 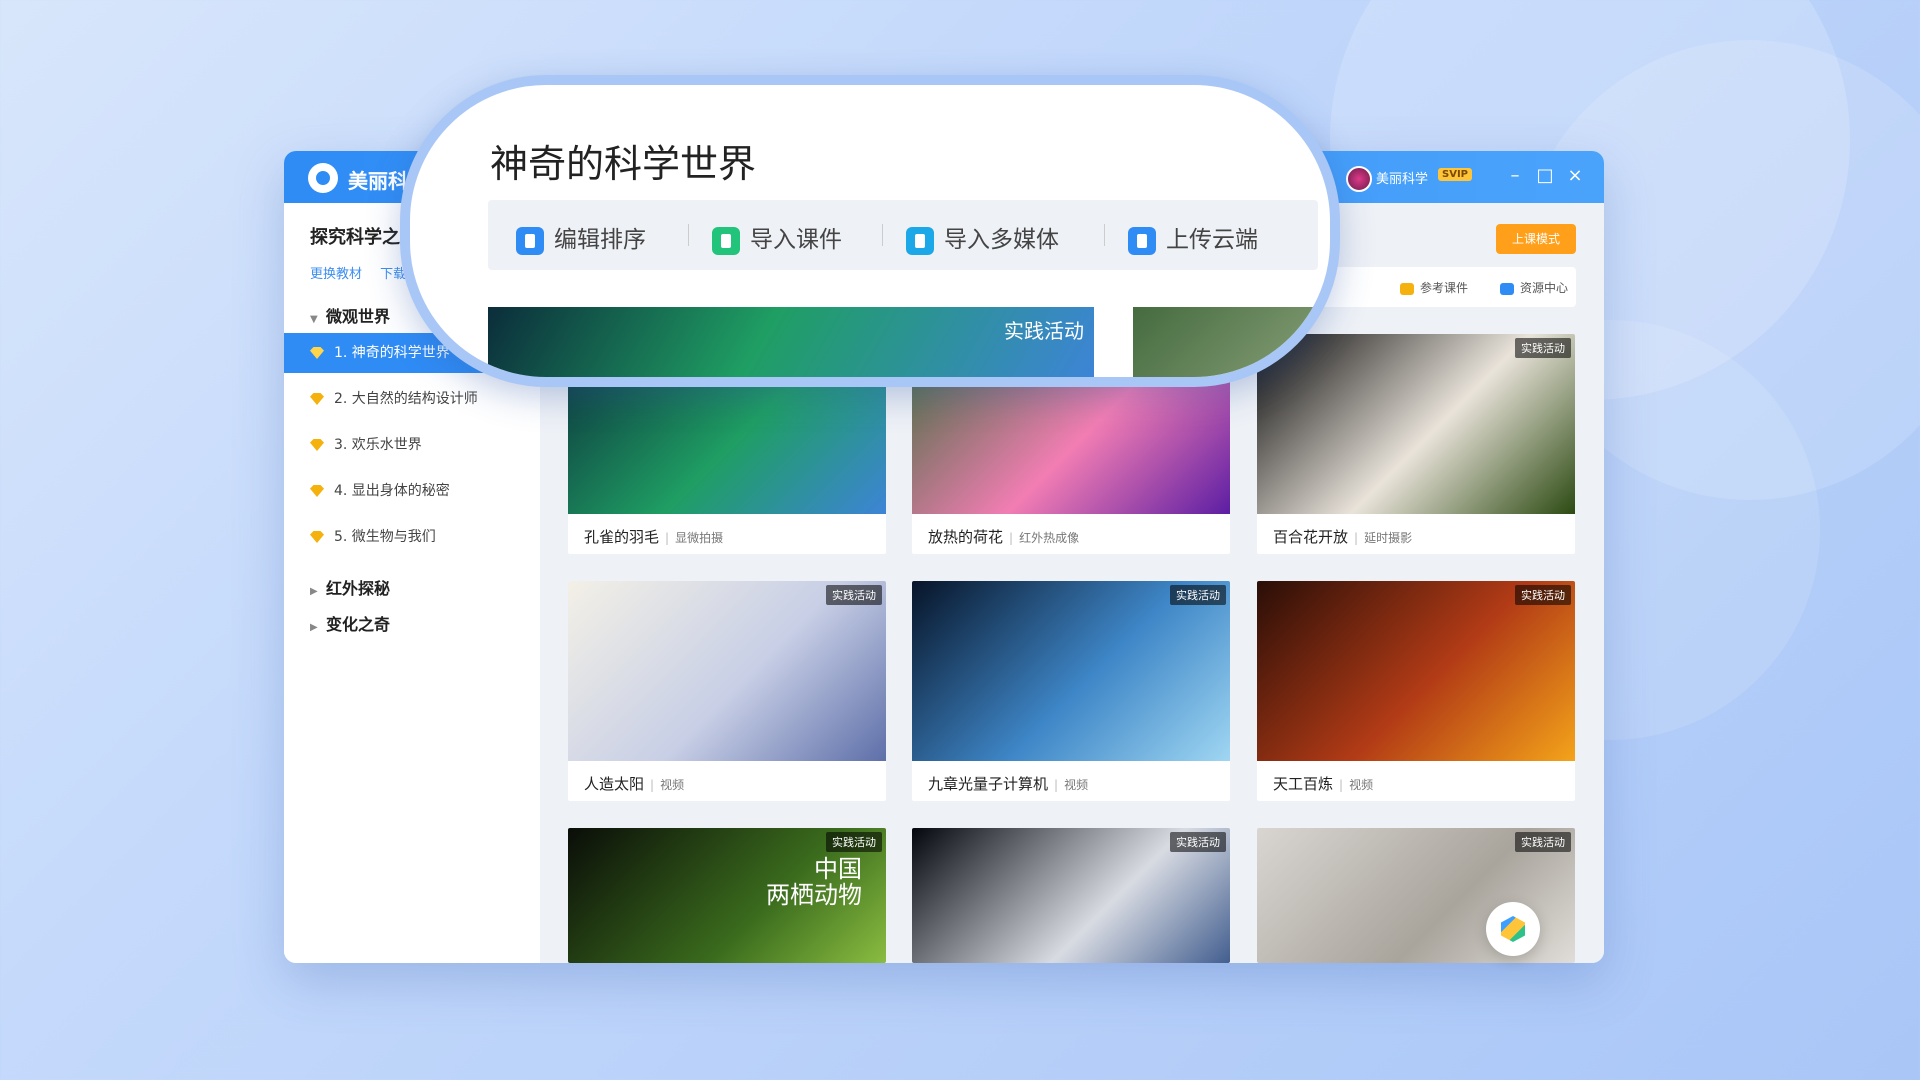 I want to click on avatar, so click(x=1359, y=179).